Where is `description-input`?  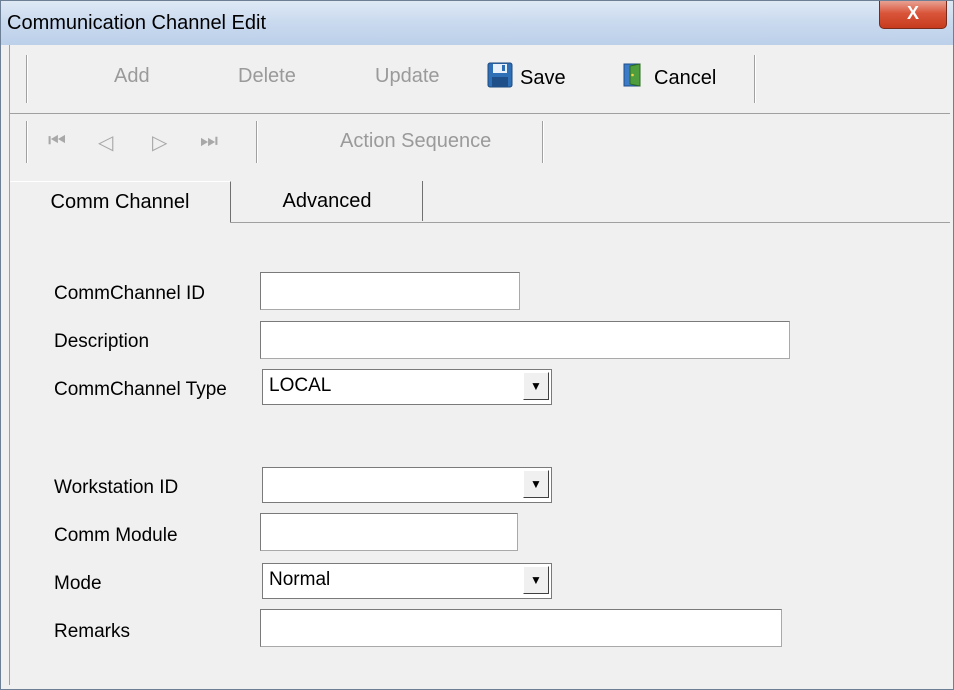 description-input is located at coordinates (525, 340).